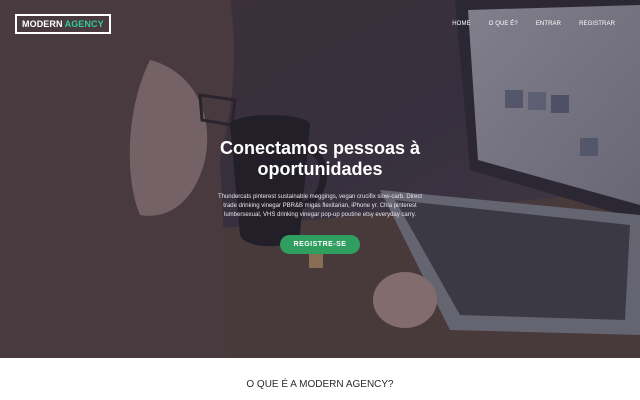  I want to click on logo-text-modern: MODERN, so click(42, 24).